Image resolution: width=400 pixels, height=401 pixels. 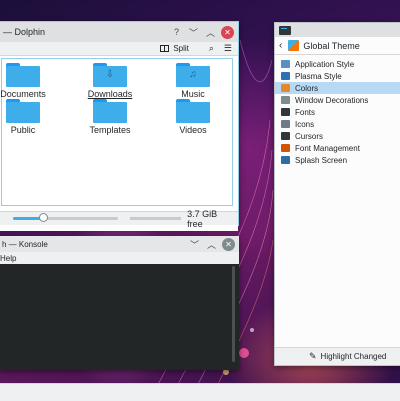 I want to click on konsole-menubar: Help, so click(x=119, y=258).